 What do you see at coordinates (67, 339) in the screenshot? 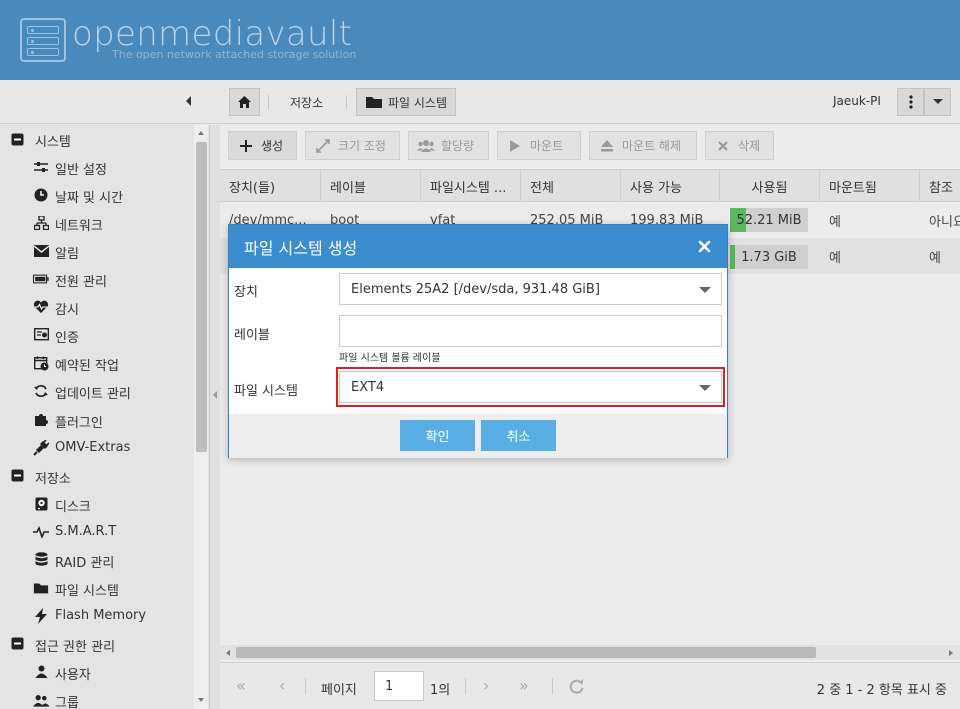
I see `sidebar-item-label: 인증` at bounding box center [67, 339].